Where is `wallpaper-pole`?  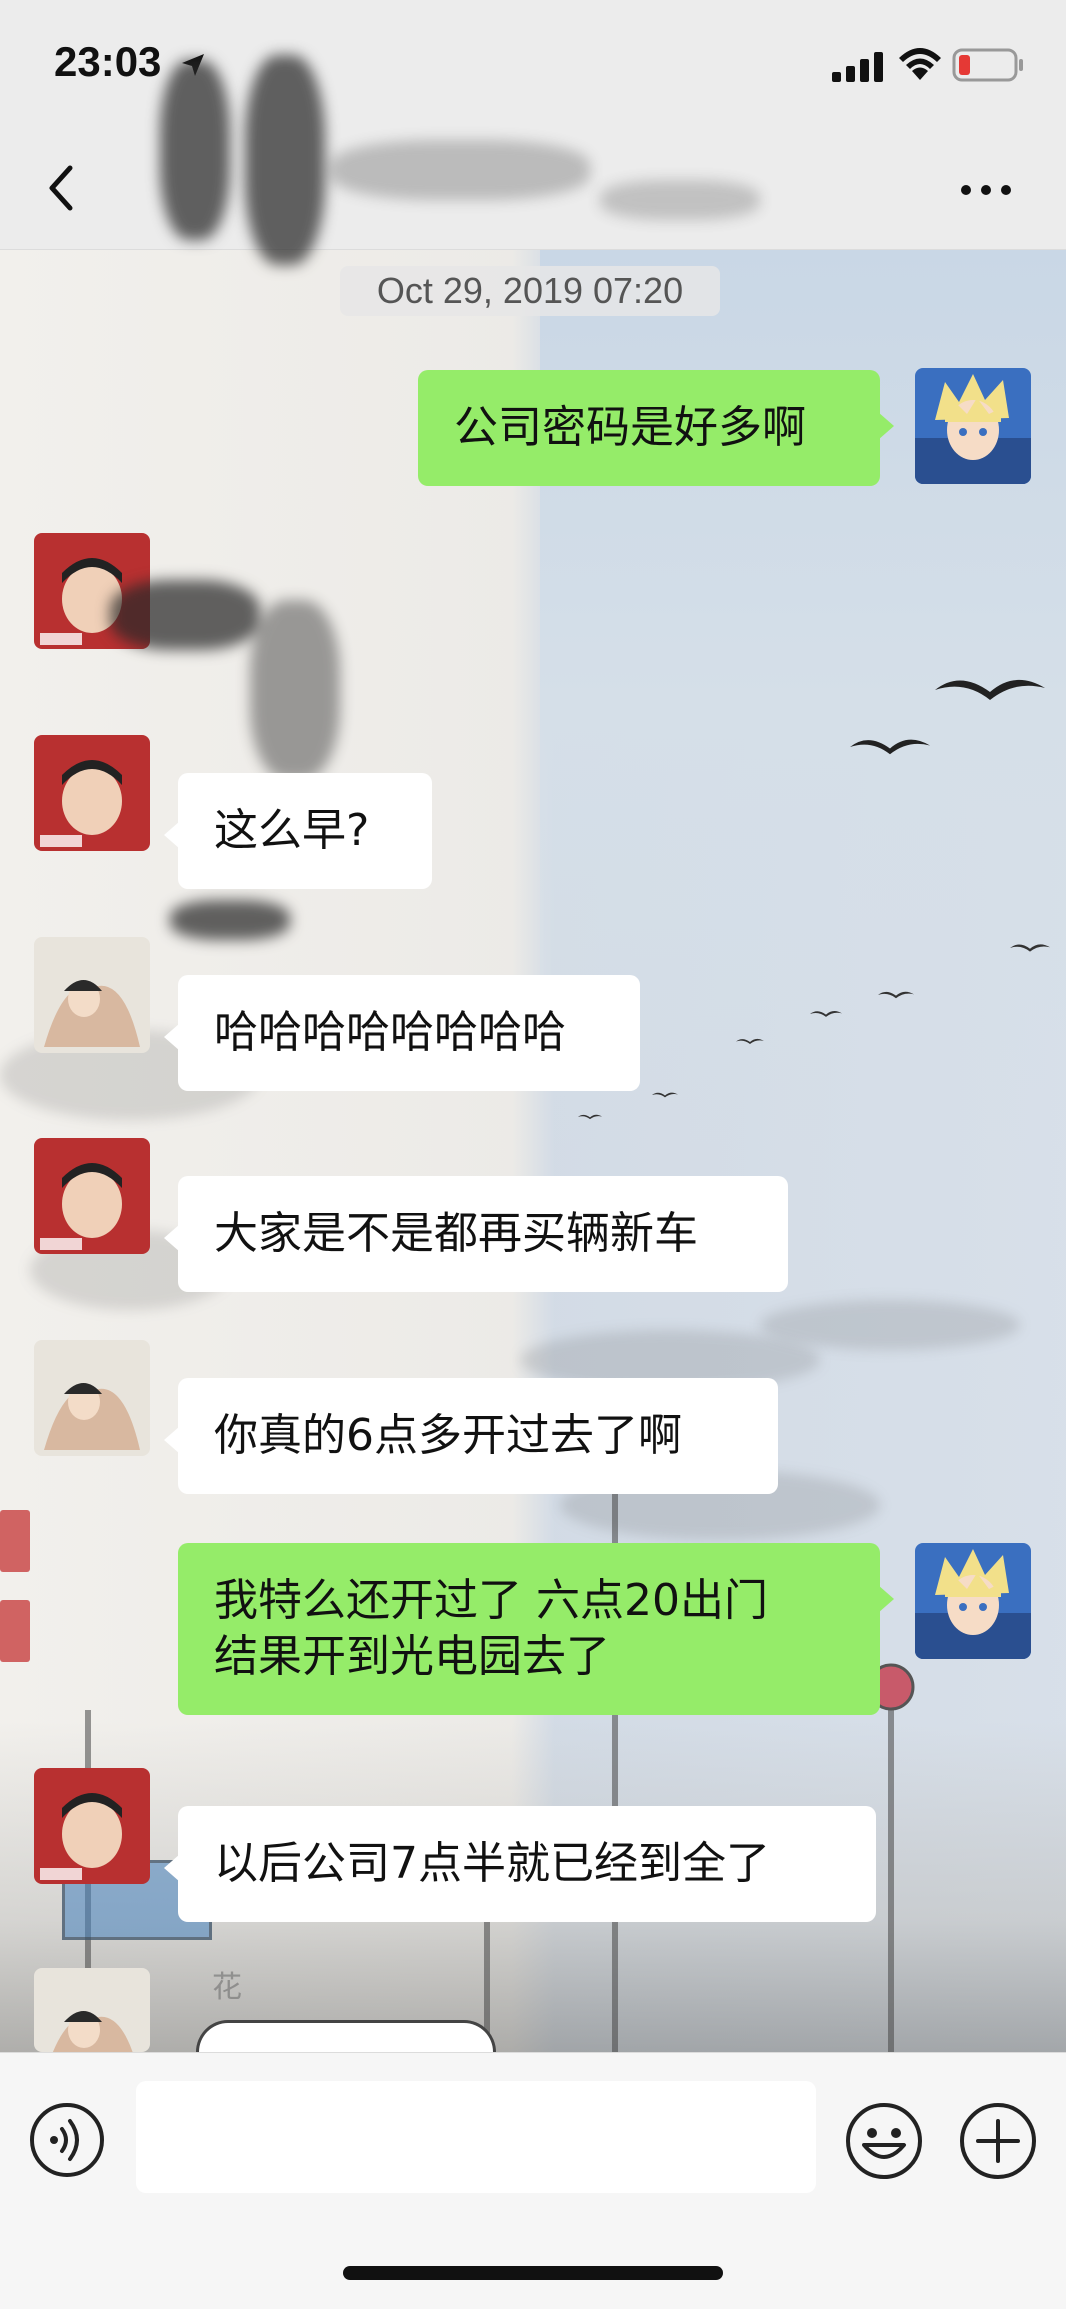
wallpaper-pole is located at coordinates (891, 1876).